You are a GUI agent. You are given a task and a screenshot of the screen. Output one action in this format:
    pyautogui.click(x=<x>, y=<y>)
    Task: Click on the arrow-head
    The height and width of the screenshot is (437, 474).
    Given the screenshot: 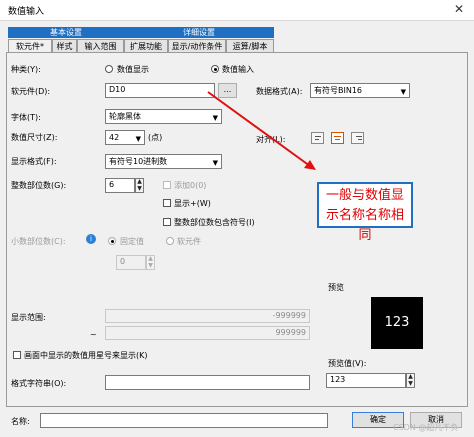 What is the action you would take?
    pyautogui.click(x=310, y=165)
    